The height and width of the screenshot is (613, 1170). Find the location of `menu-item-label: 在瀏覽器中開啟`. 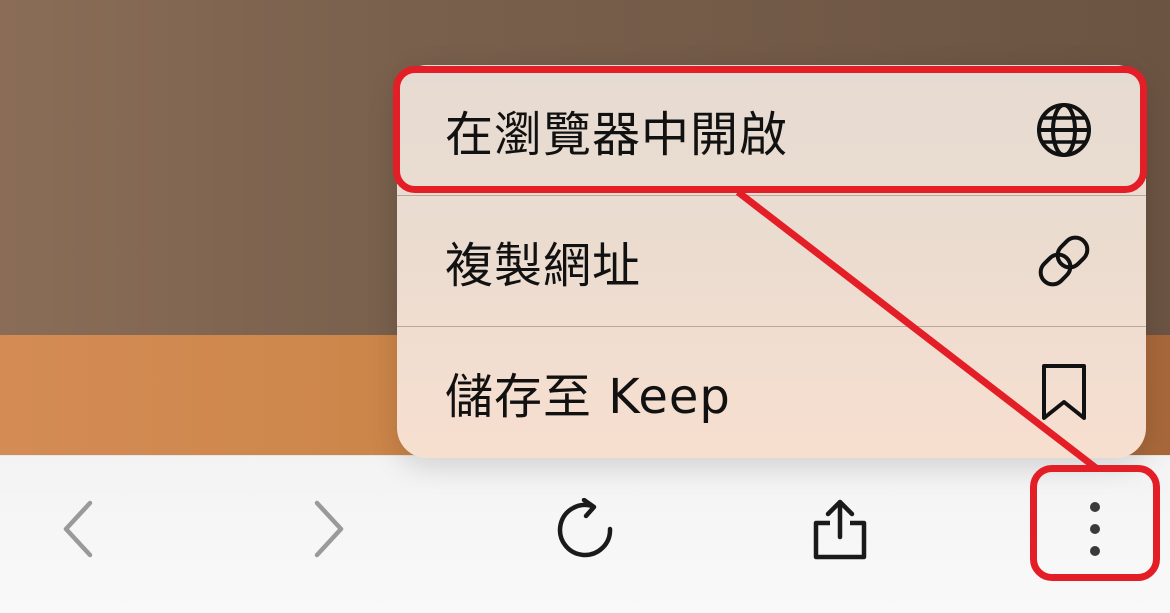

menu-item-label: 在瀏覽器中開啟 is located at coordinates (617, 135).